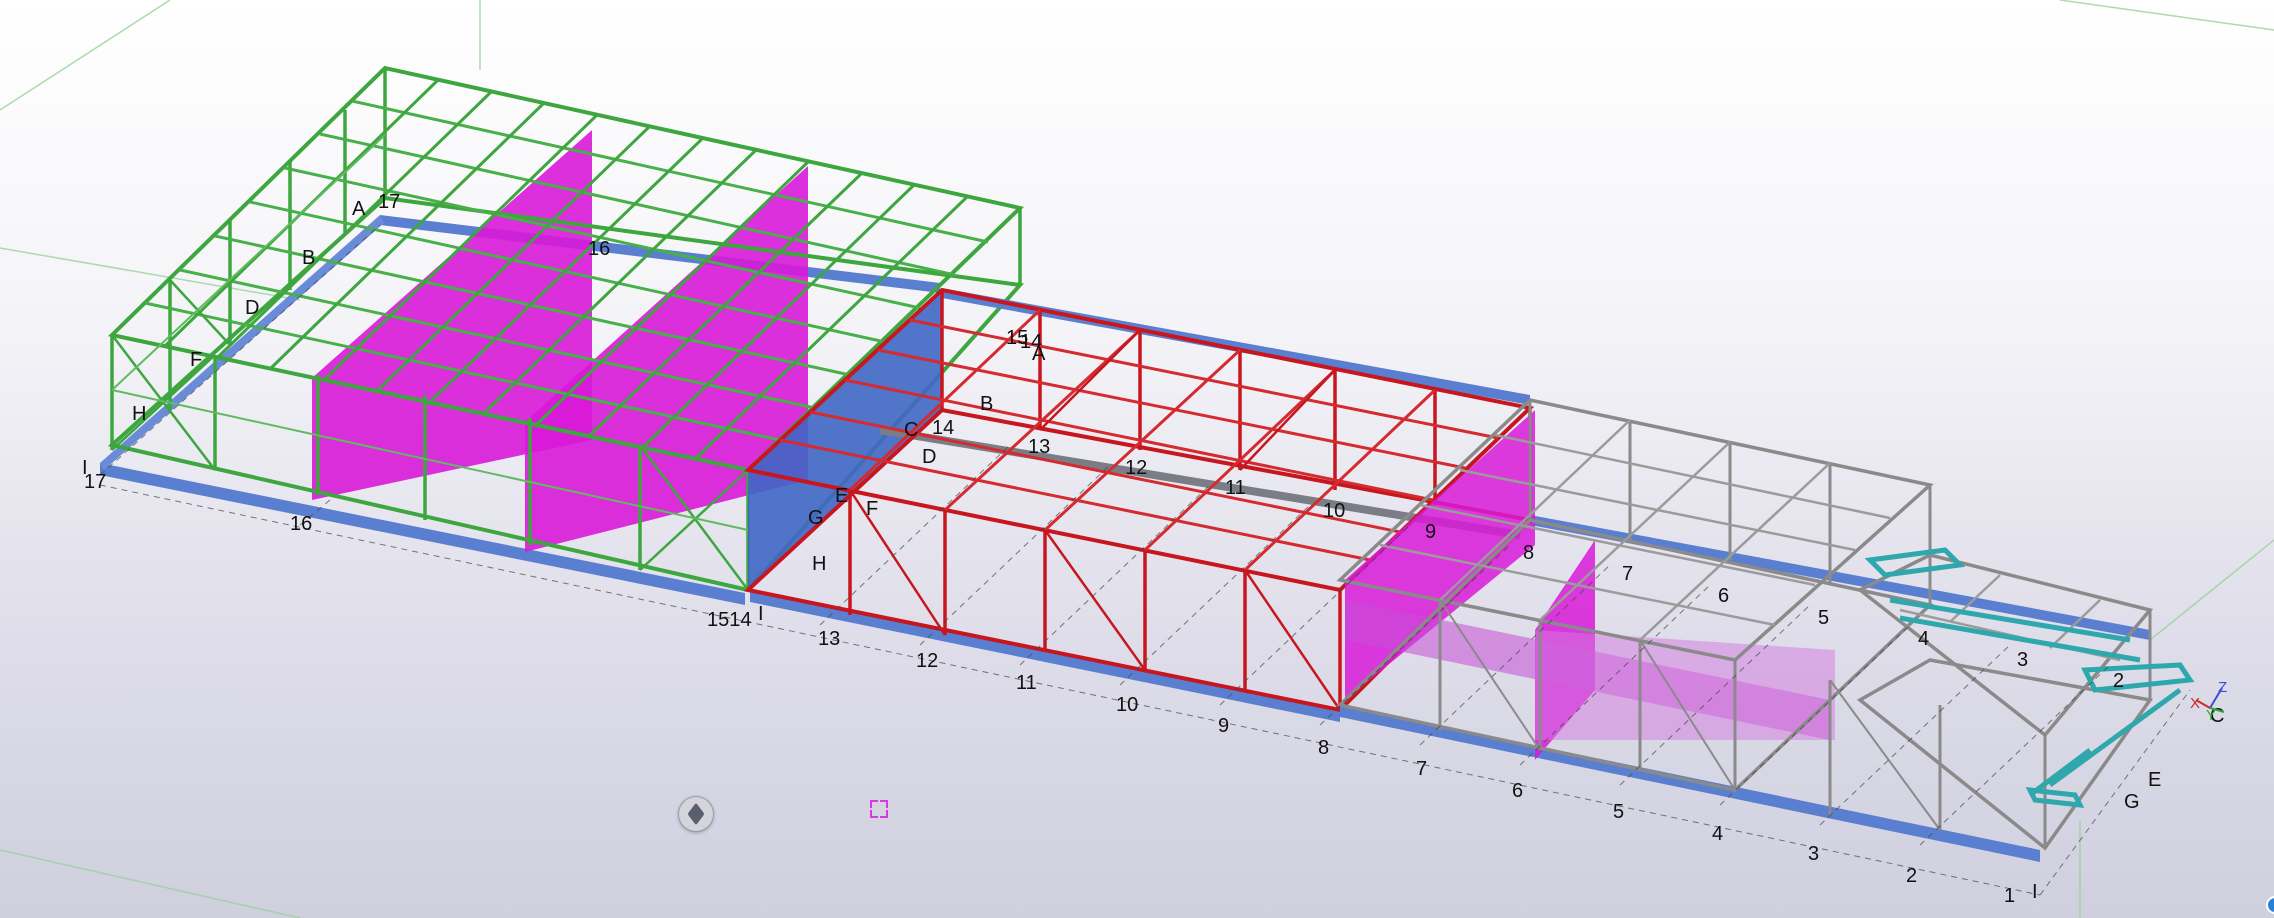 The height and width of the screenshot is (918, 2274). What do you see at coordinates (1528, 553) in the screenshot?
I see `grid-label-8-top: 8` at bounding box center [1528, 553].